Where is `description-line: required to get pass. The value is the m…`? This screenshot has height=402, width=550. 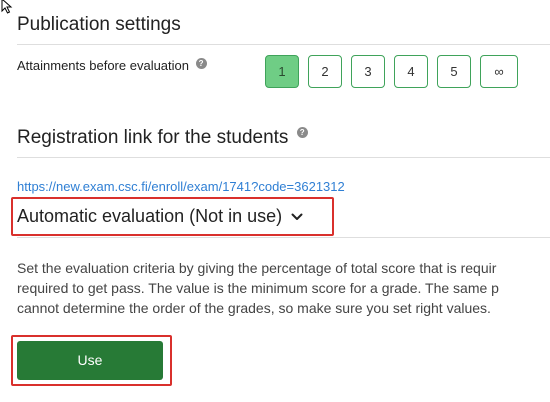 description-line: required to get pass. The value is the m… is located at coordinates (258, 288).